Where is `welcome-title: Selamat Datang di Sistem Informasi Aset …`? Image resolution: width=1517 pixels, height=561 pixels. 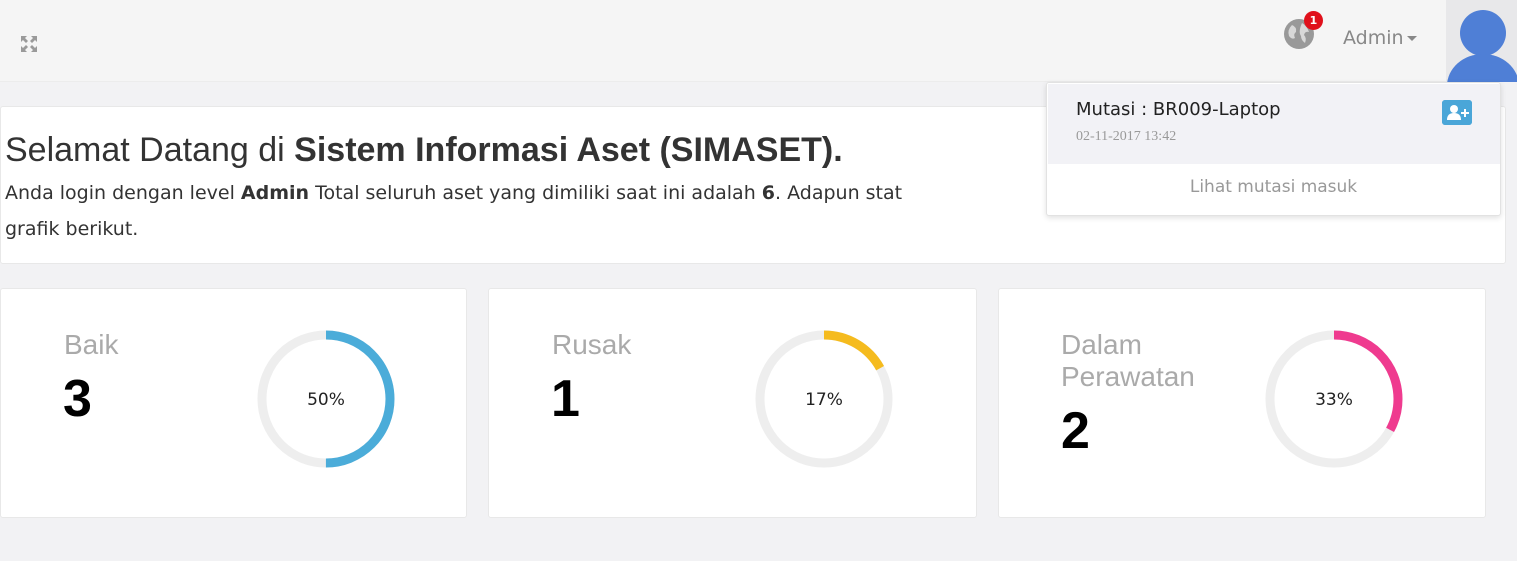 welcome-title: Selamat Datang di Sistem Informasi Aset … is located at coordinates (424, 150).